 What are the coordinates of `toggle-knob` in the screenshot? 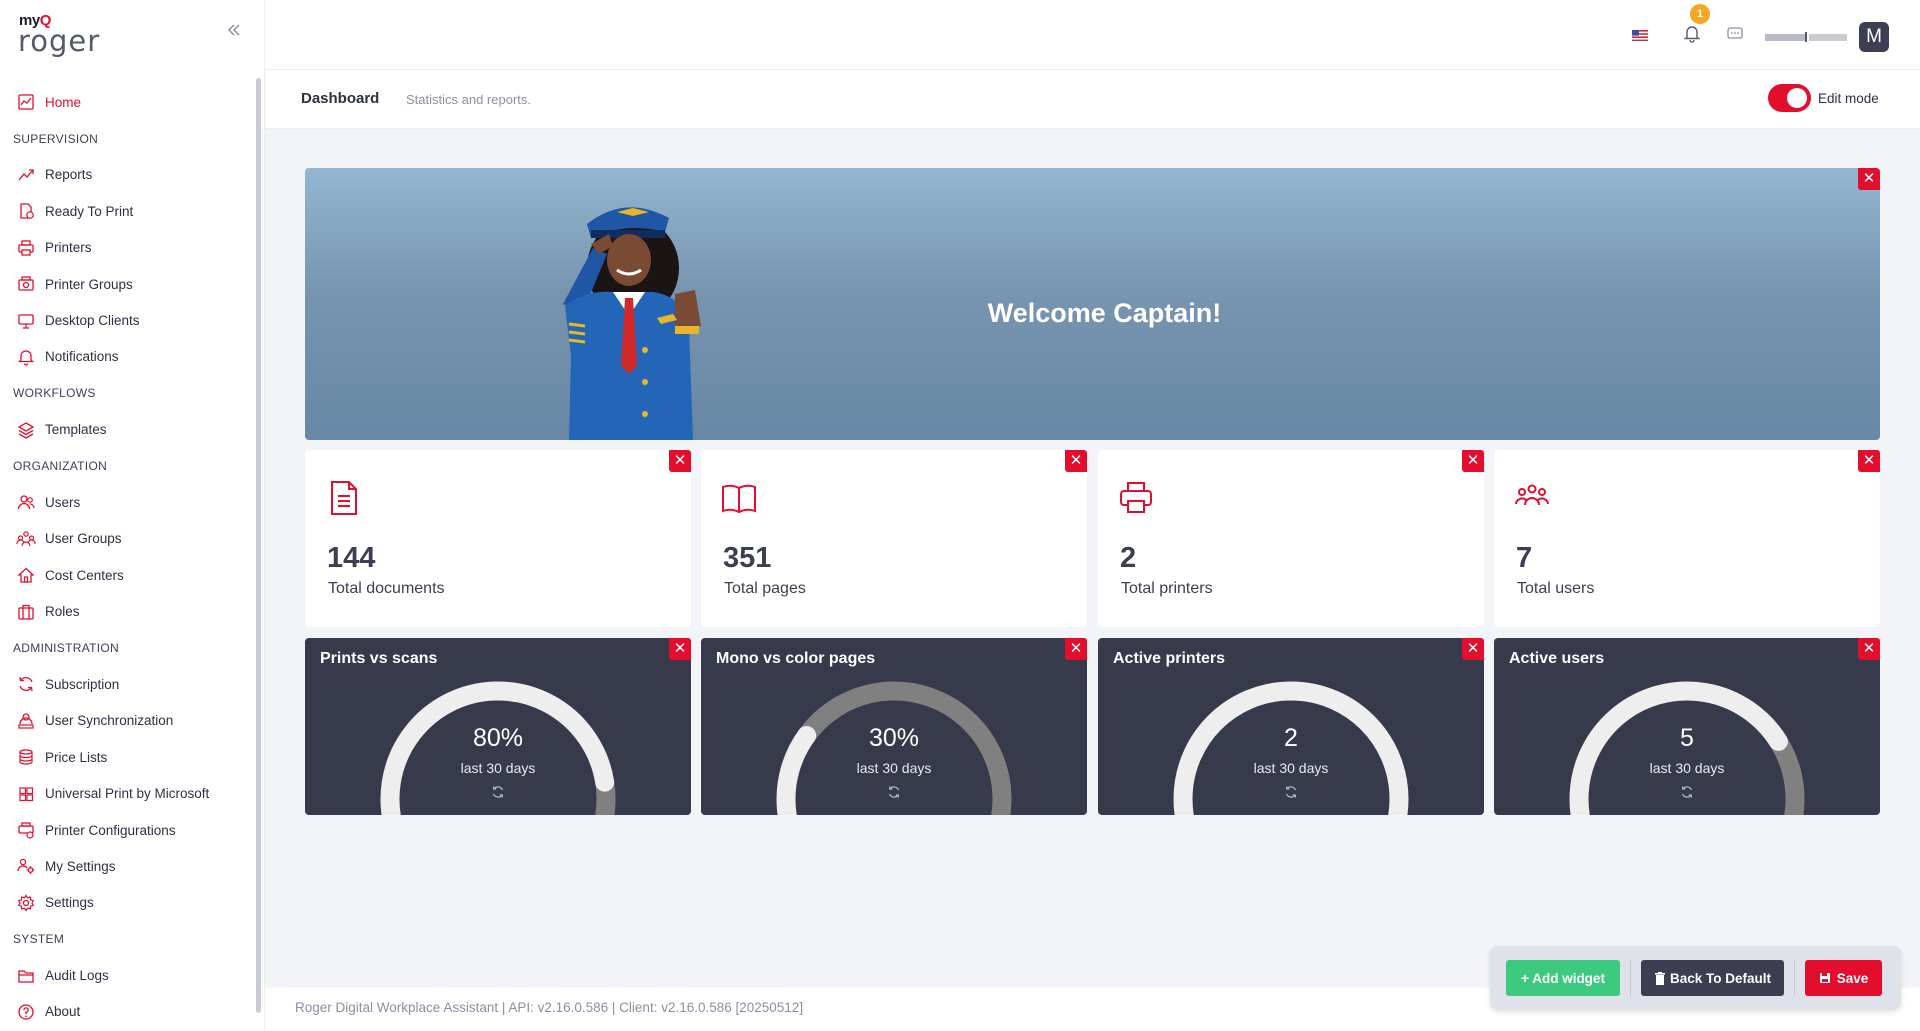 It's located at (1797, 98).